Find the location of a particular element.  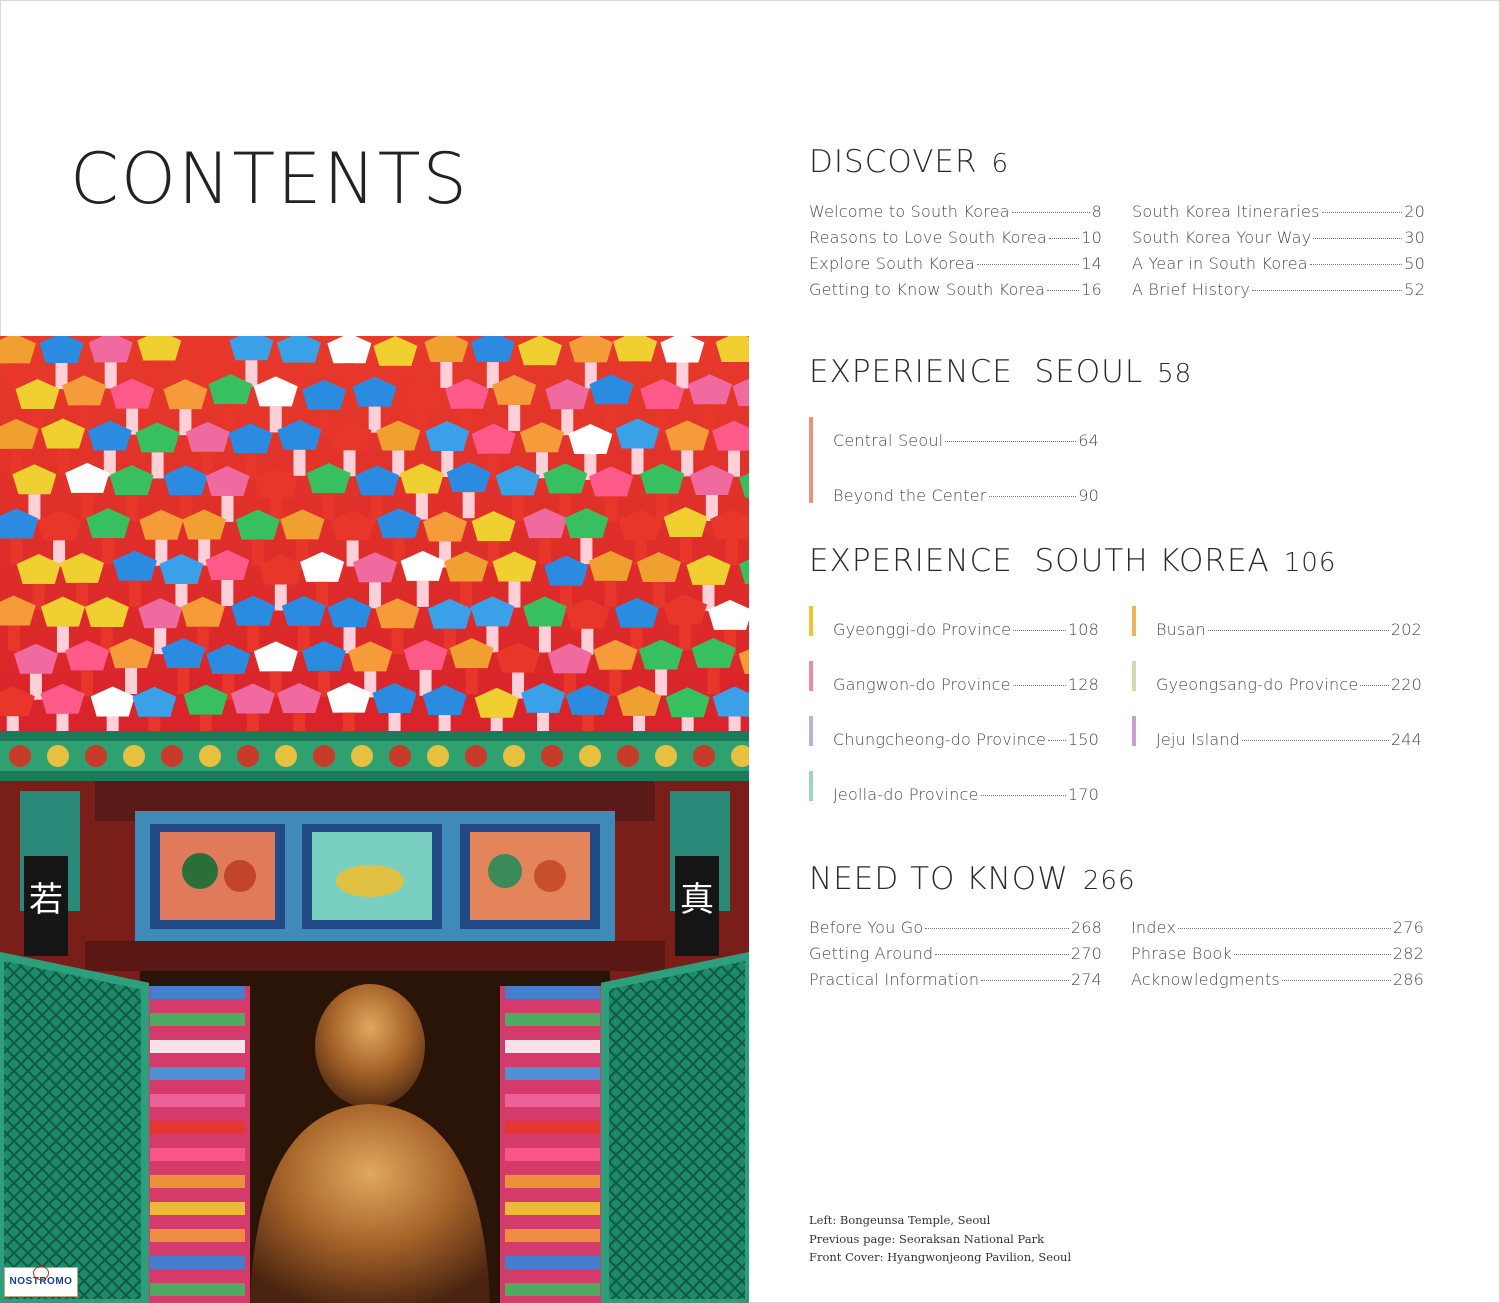

toc-entry: A Year in South Korea 50 is located at coordinates (1278, 263).